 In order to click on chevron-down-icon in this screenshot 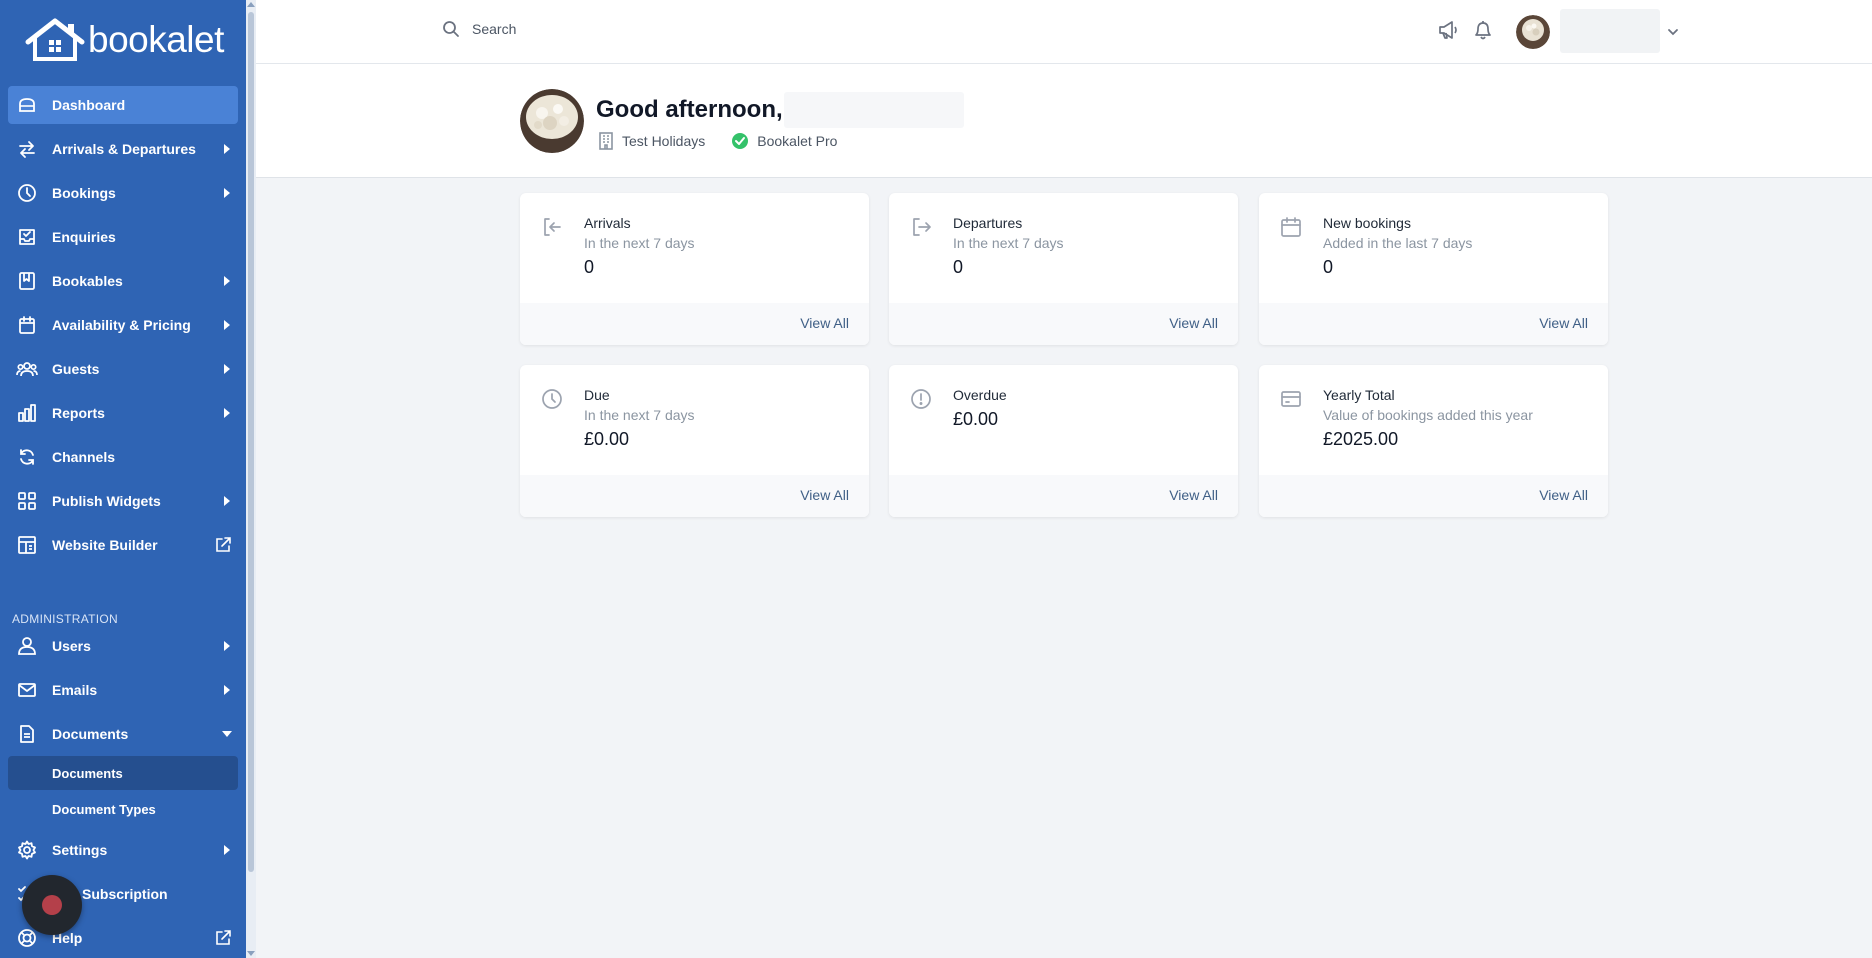, I will do `click(1673, 33)`.